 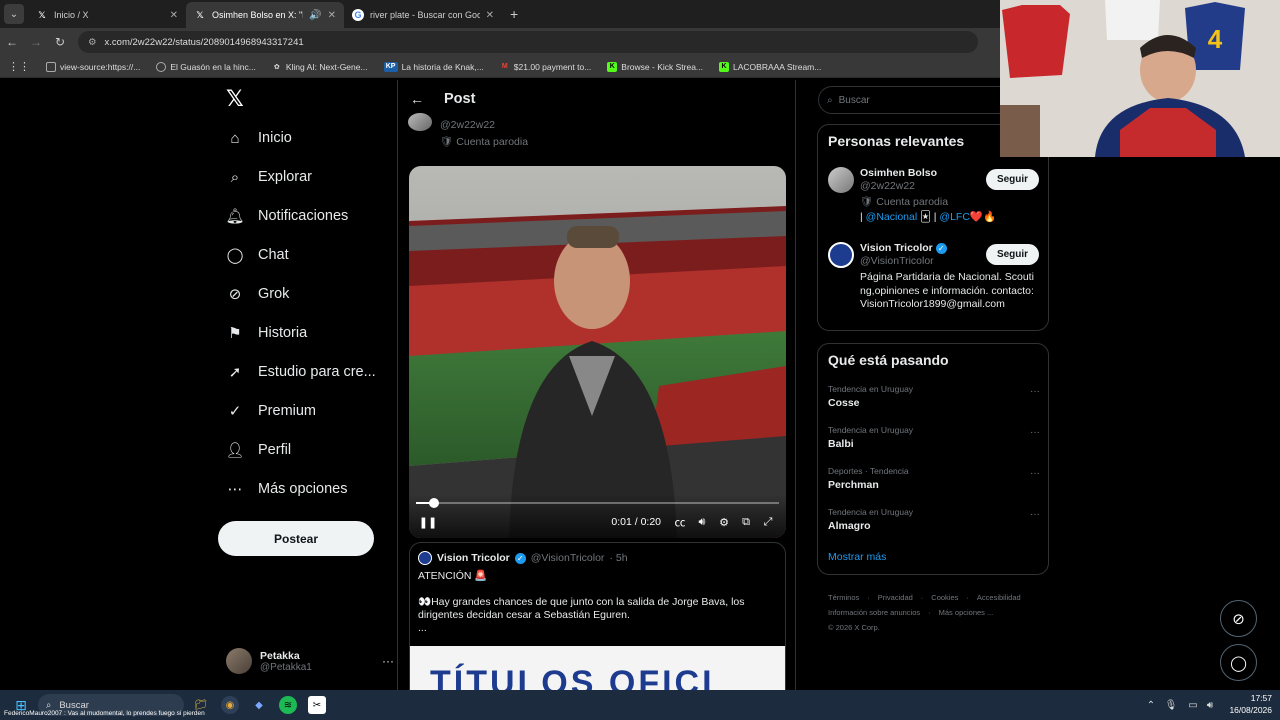 I want to click on tab-title: Inicio / X, so click(x=71, y=15).